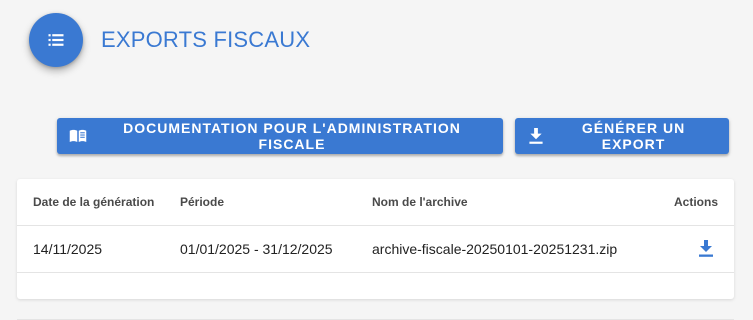 This screenshot has height=320, width=753. What do you see at coordinates (276, 249) in the screenshot?
I see `cell-period: 01/01/2025 - 31/12/2025` at bounding box center [276, 249].